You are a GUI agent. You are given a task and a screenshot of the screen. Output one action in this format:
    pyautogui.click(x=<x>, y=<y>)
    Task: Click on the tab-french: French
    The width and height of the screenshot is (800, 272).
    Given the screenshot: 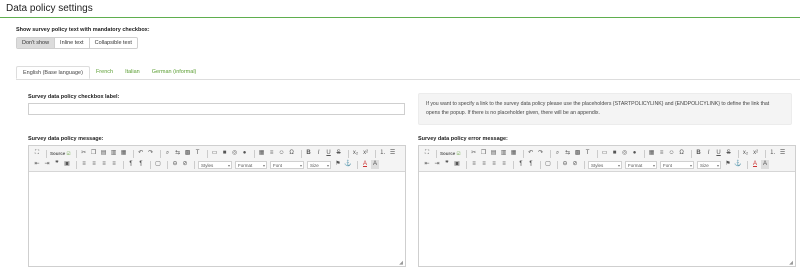 What is the action you would take?
    pyautogui.click(x=104, y=72)
    